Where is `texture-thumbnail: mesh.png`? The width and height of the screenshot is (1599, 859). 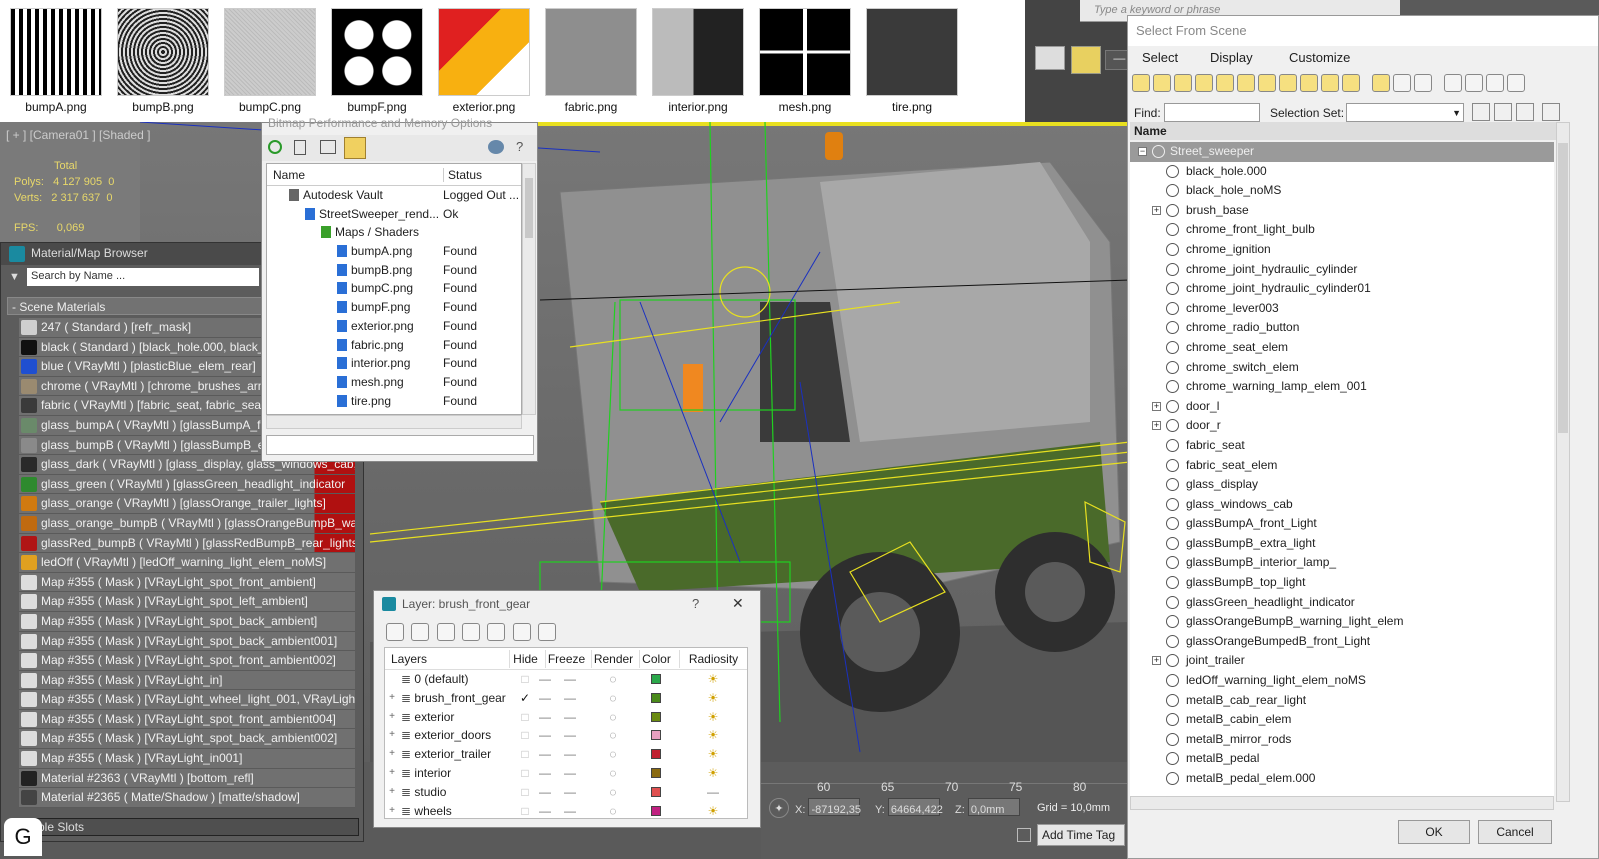
texture-thumbnail: mesh.png is located at coordinates (805, 61).